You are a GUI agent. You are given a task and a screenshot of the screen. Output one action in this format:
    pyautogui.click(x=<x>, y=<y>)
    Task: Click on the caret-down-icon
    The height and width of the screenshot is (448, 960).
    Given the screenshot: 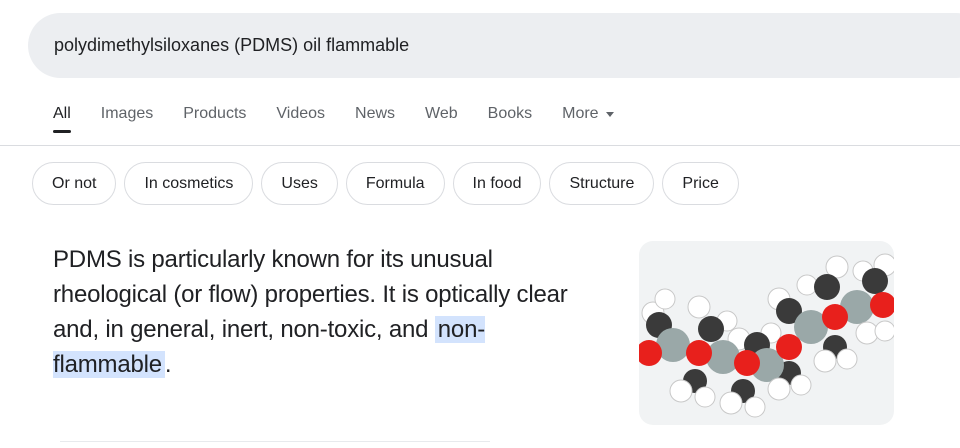 What is the action you would take?
    pyautogui.click(x=609, y=114)
    